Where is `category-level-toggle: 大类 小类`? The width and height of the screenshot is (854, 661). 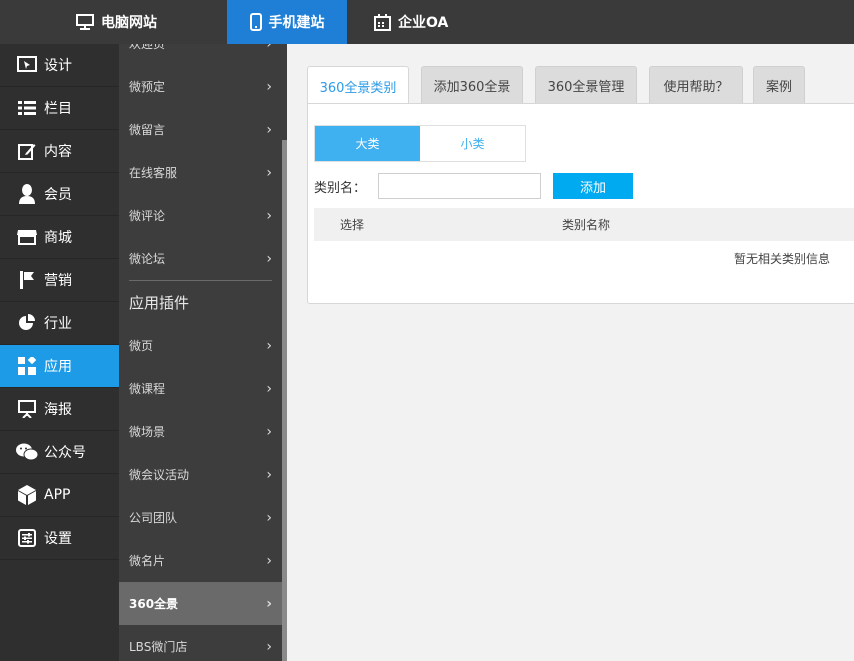 category-level-toggle: 大类 小类 is located at coordinates (420, 143).